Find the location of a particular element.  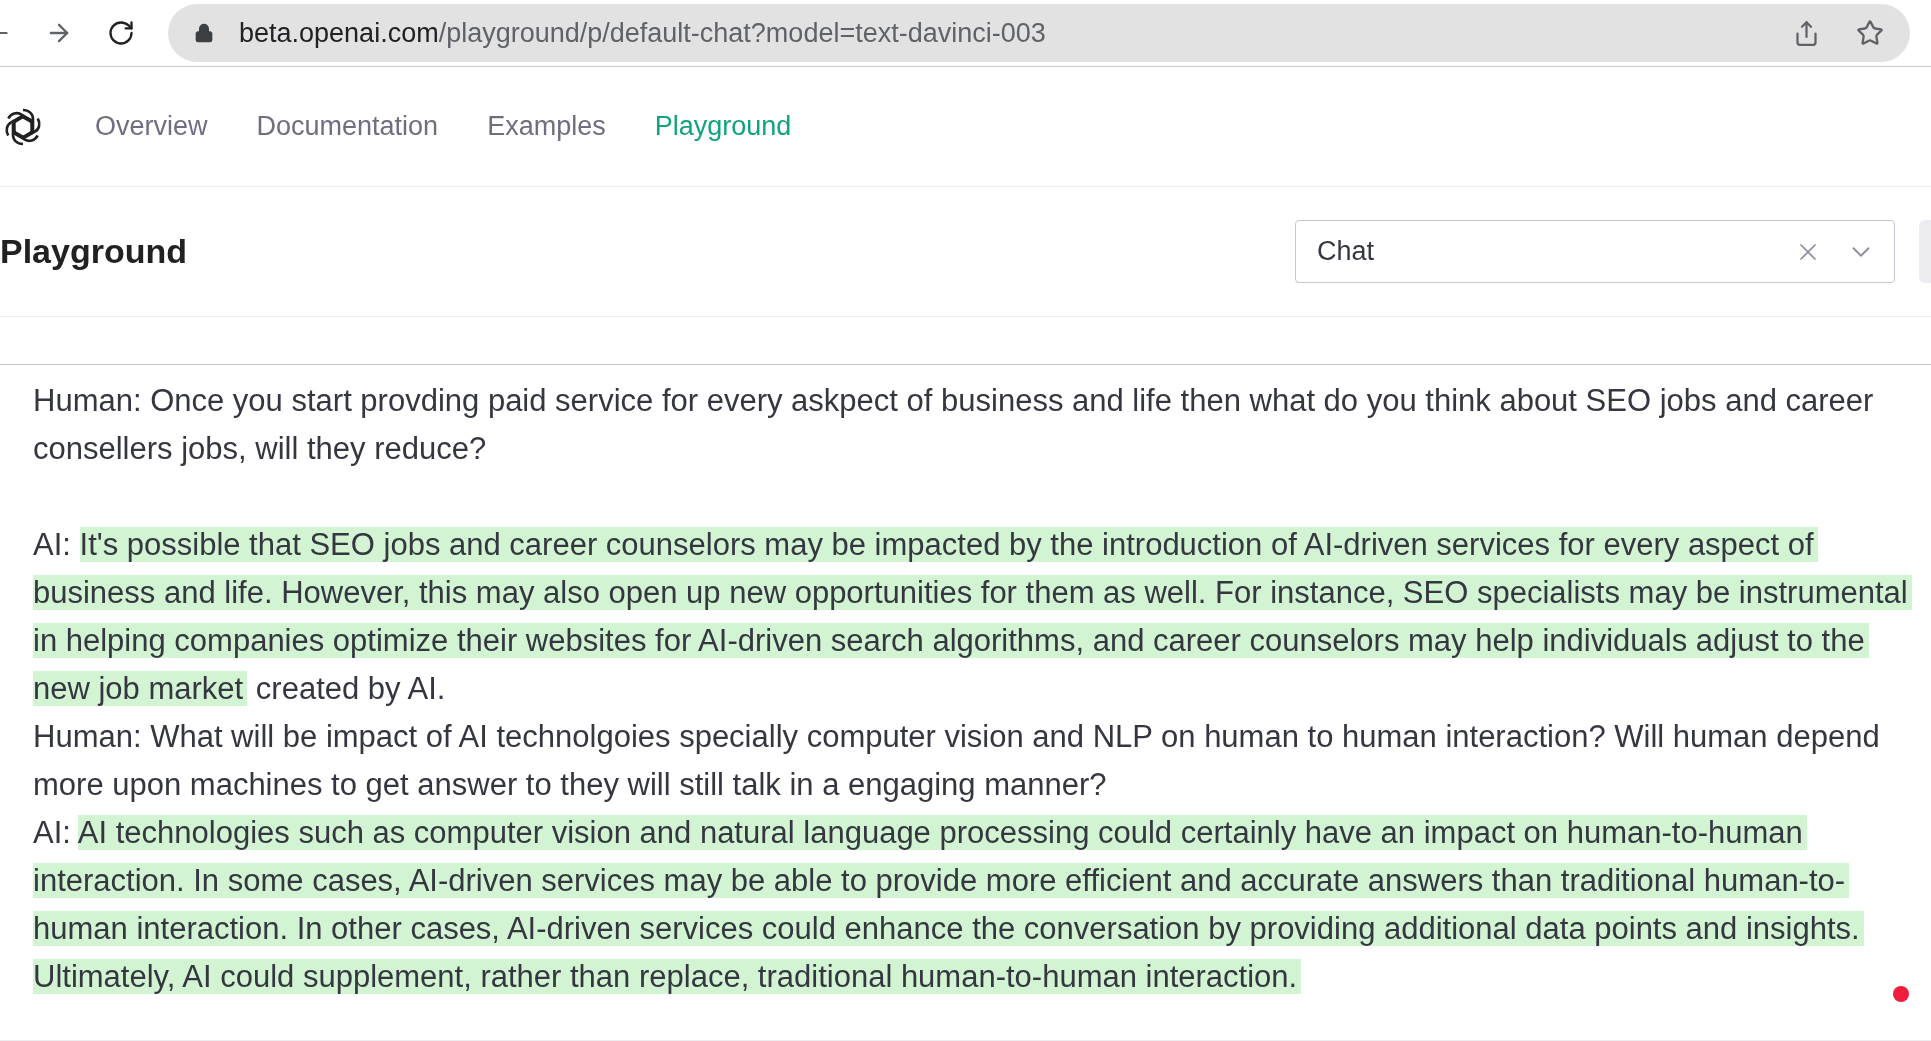

nav-link: Playground is located at coordinates (723, 126).